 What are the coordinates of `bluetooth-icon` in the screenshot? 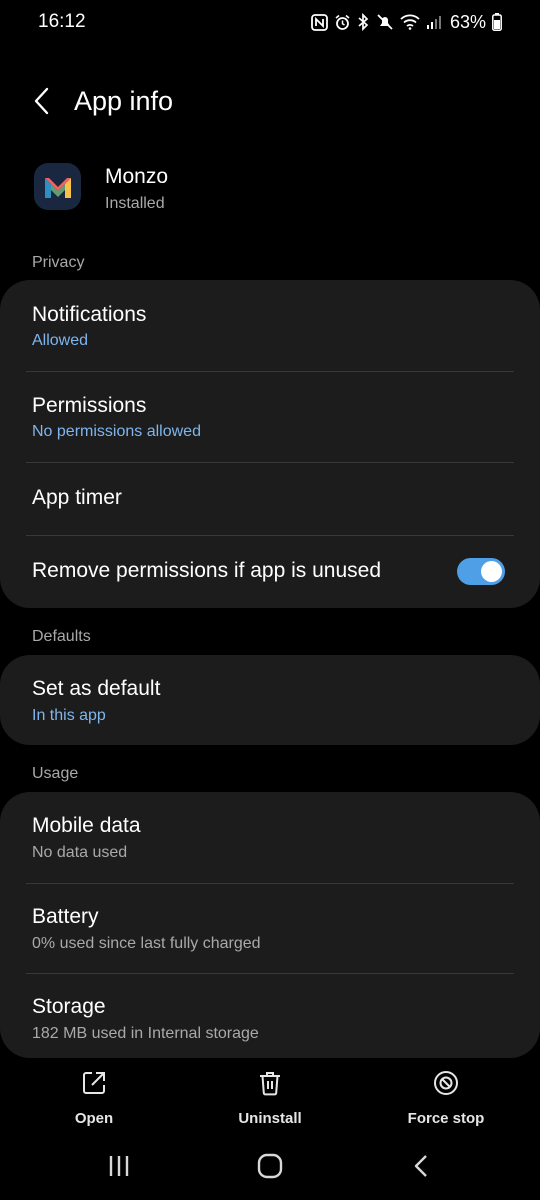 It's located at (363, 22).